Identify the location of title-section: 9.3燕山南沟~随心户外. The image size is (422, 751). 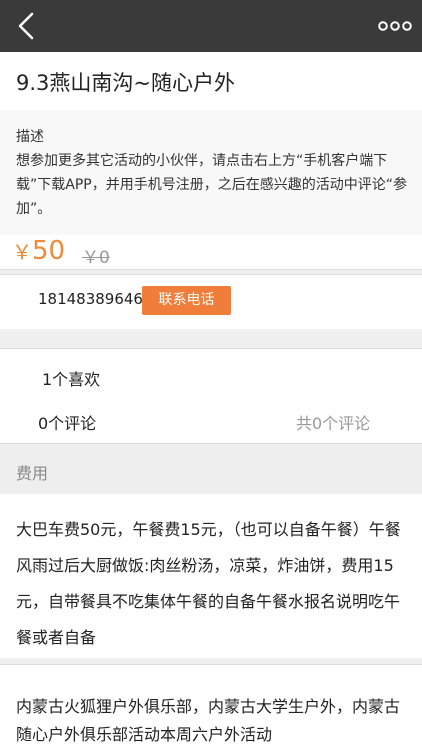
(211, 81).